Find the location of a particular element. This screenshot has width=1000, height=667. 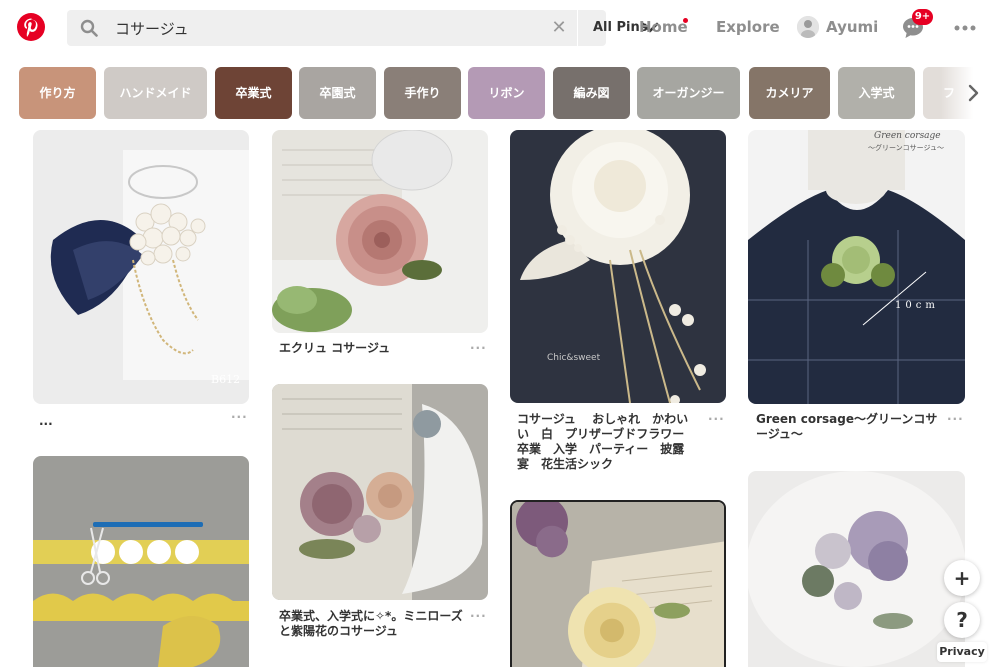

nav-user-link: Ayumi is located at coordinates (852, 27).